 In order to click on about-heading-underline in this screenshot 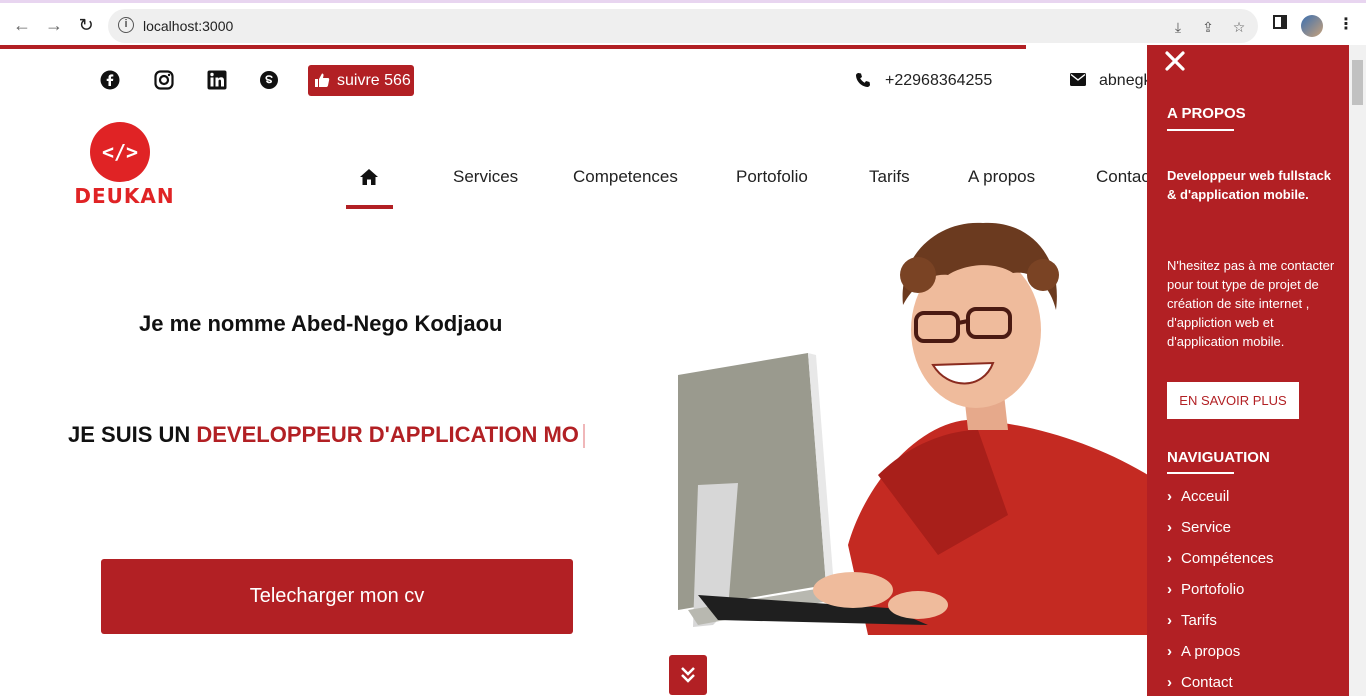, I will do `click(1200, 130)`.